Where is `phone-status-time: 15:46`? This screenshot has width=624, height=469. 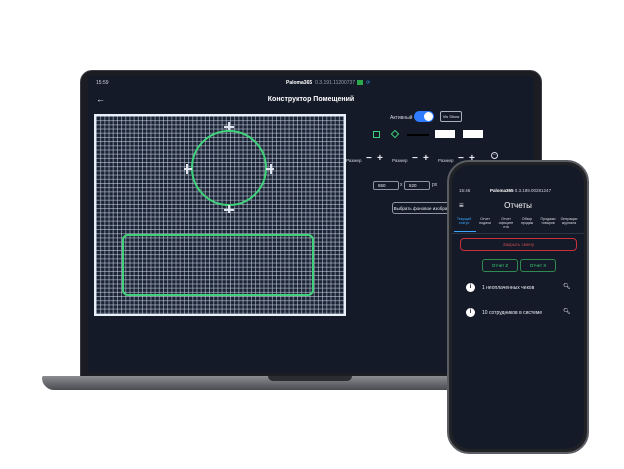
phone-status-time: 15:46 is located at coordinates (465, 190).